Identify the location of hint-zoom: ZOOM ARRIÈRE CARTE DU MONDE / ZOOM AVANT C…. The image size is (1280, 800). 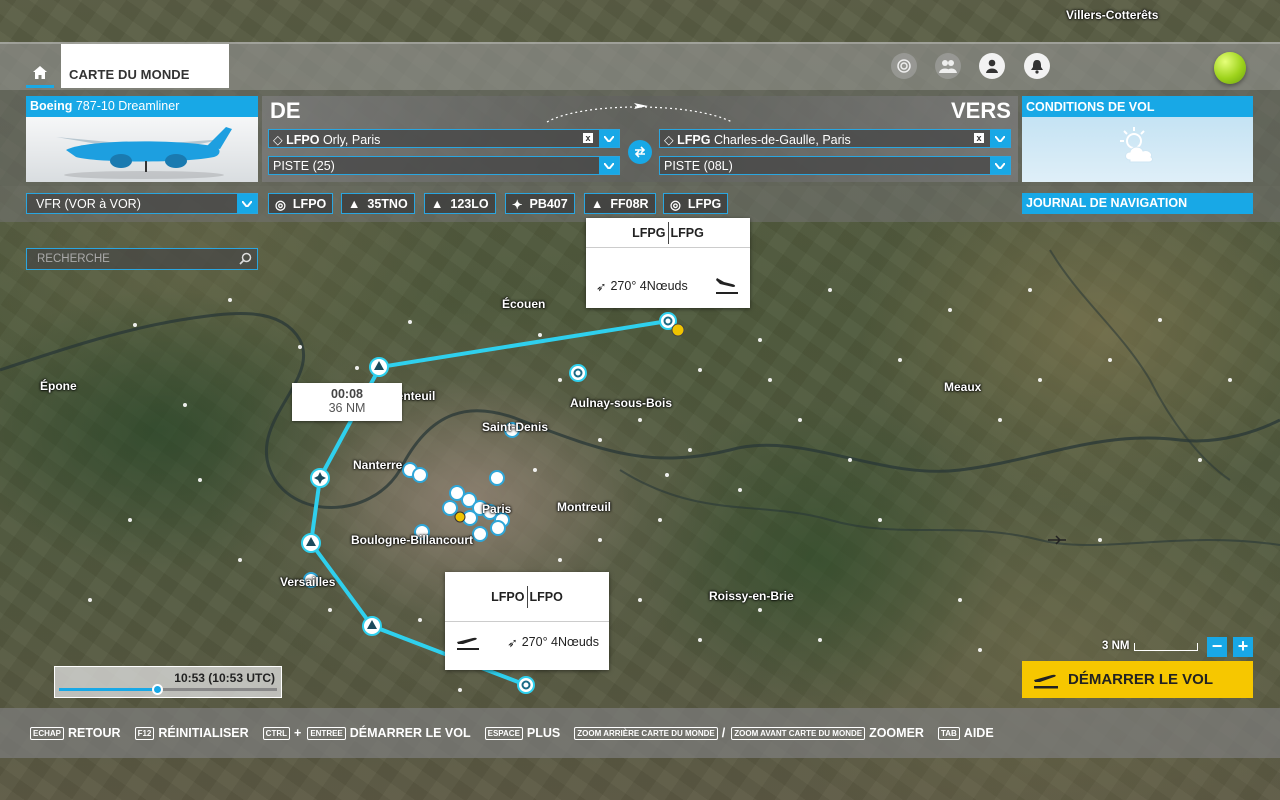
(749, 733).